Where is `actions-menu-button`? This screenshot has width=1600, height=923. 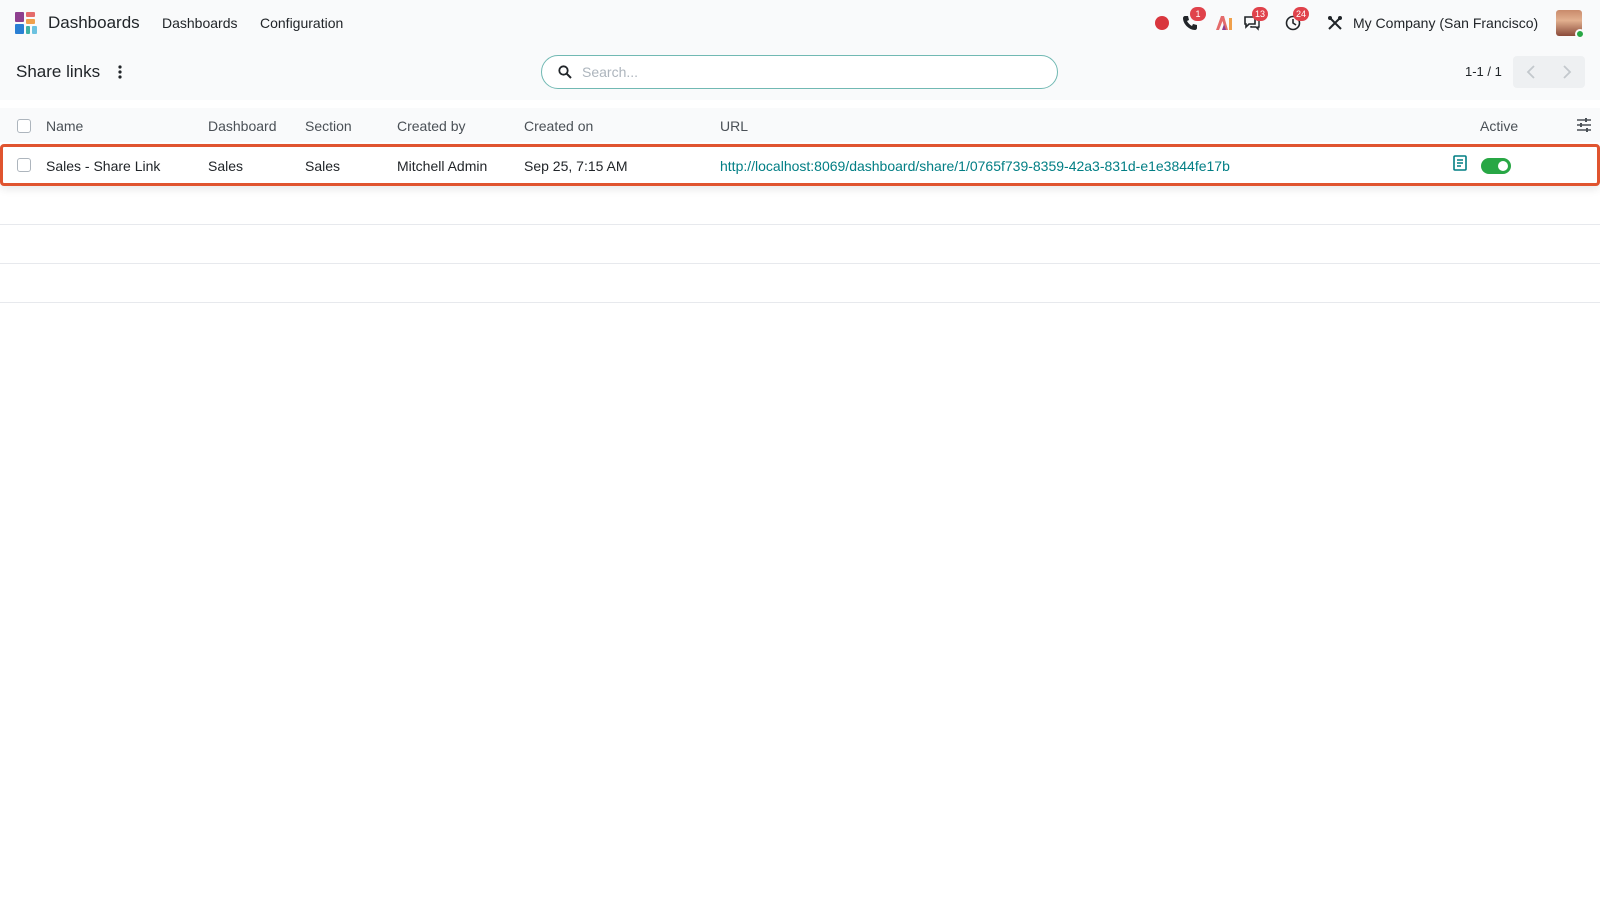
actions-menu-button is located at coordinates (120, 72).